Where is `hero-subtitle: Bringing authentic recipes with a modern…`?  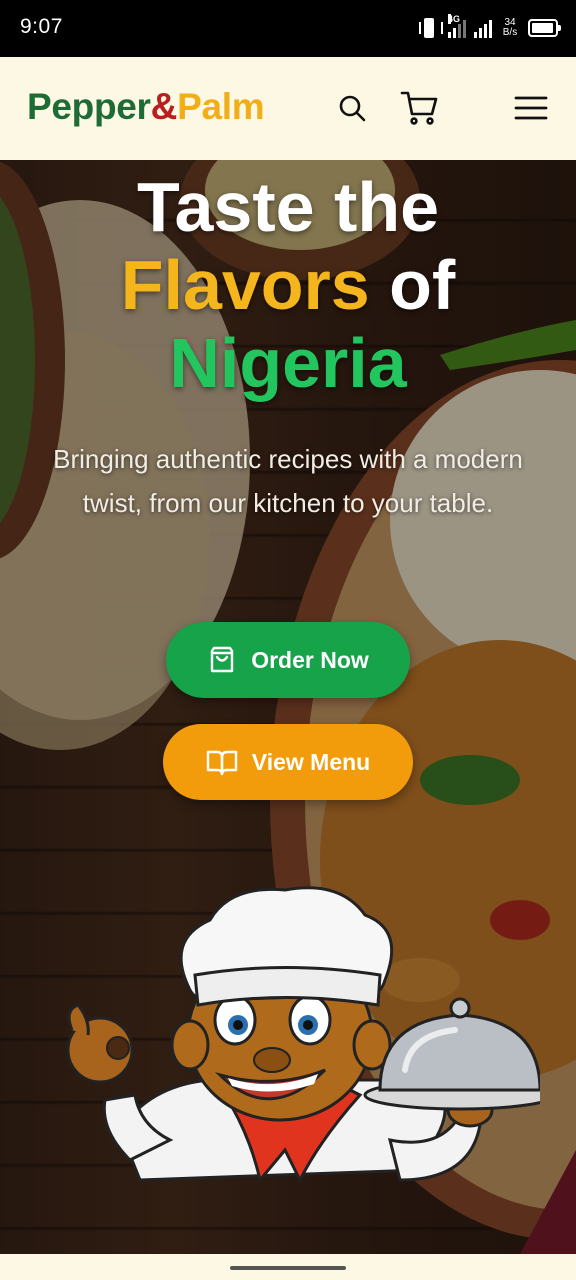 hero-subtitle: Bringing authentic recipes with a modern… is located at coordinates (288, 481).